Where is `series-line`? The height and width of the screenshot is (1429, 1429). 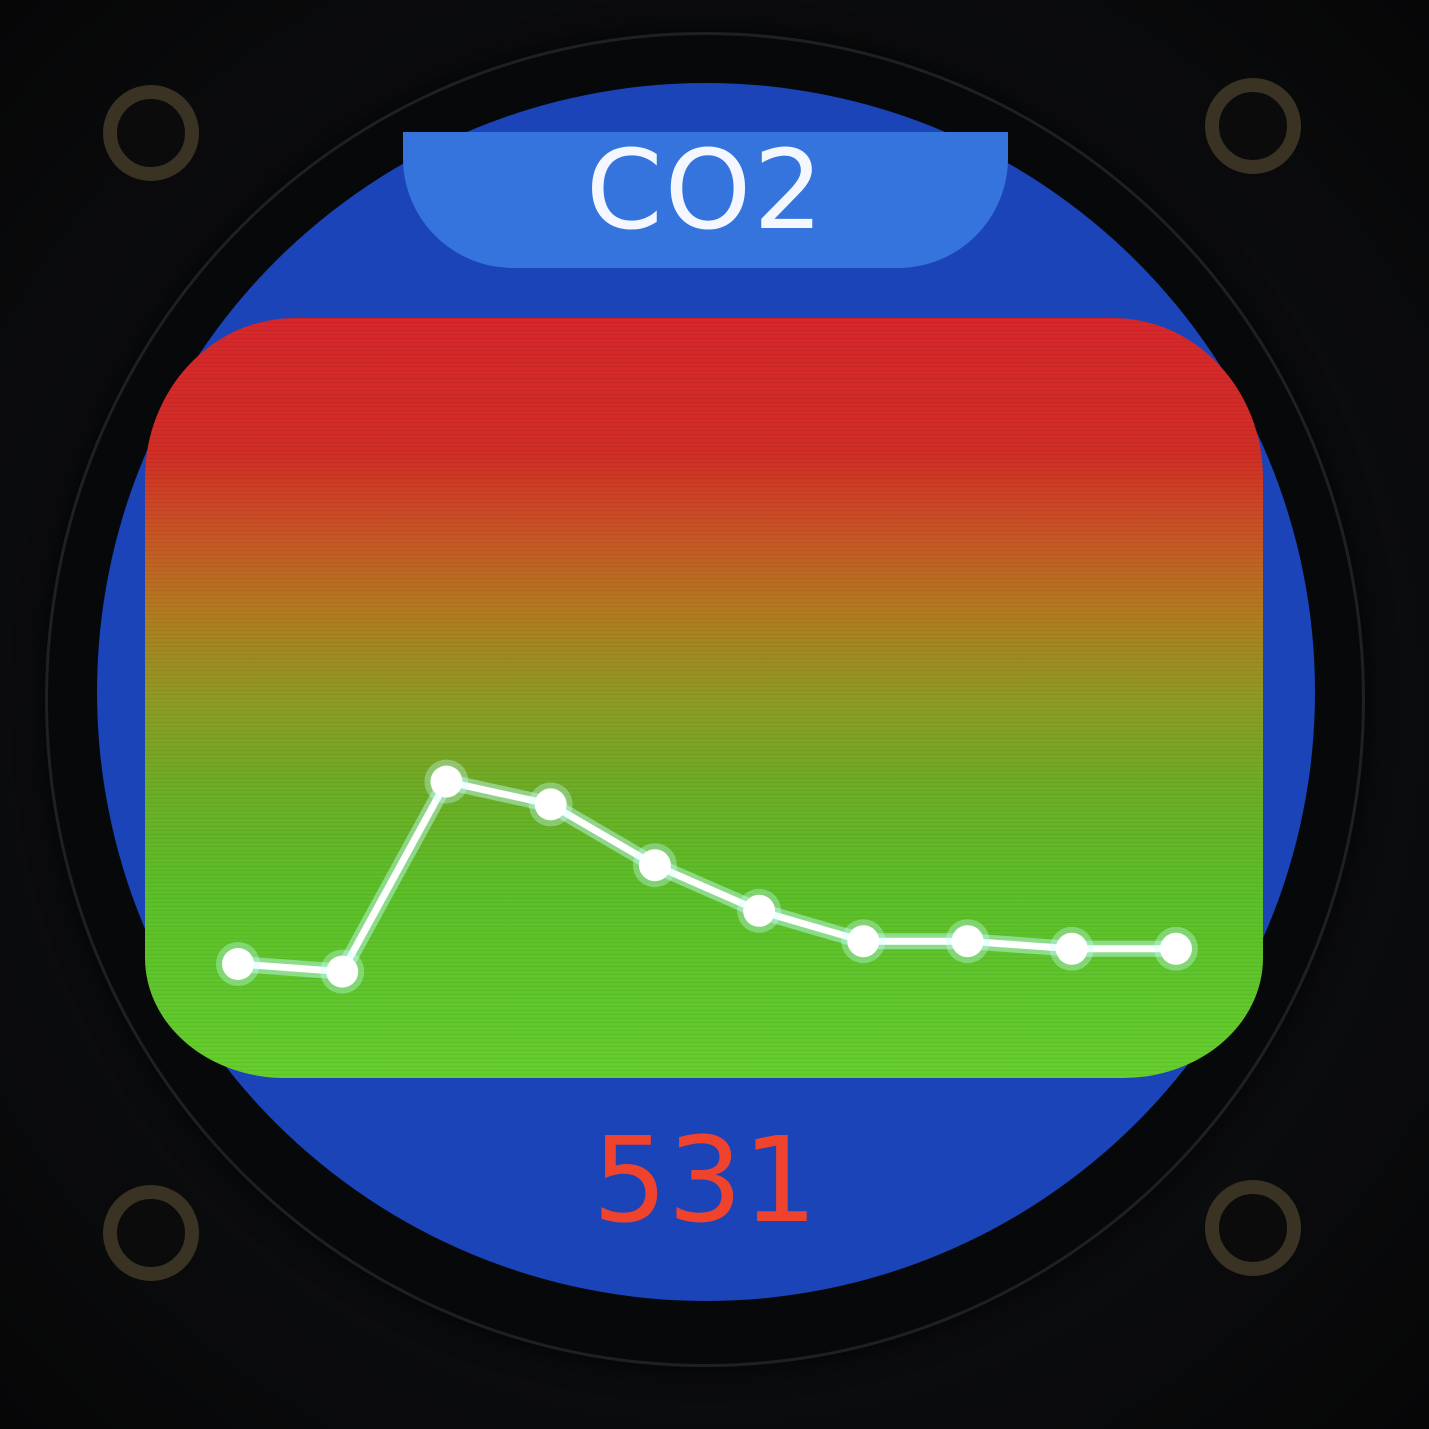
series-line is located at coordinates (706, 877).